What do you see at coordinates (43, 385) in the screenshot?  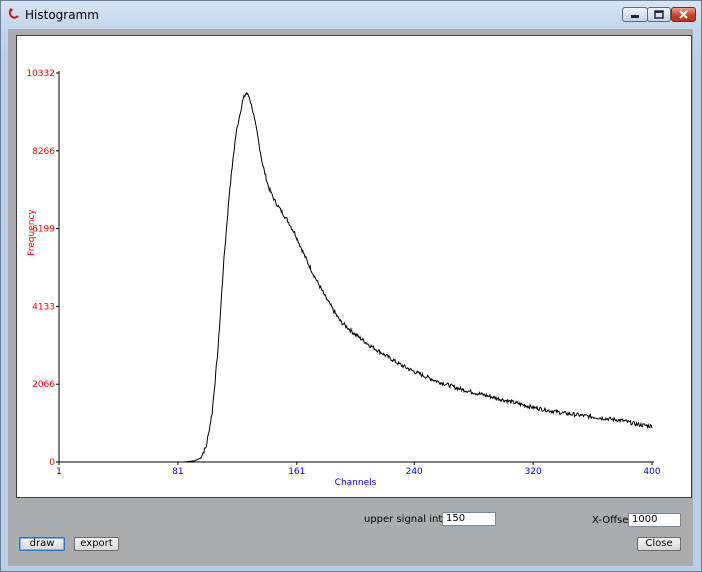 I see `y-tick-label: 2066` at bounding box center [43, 385].